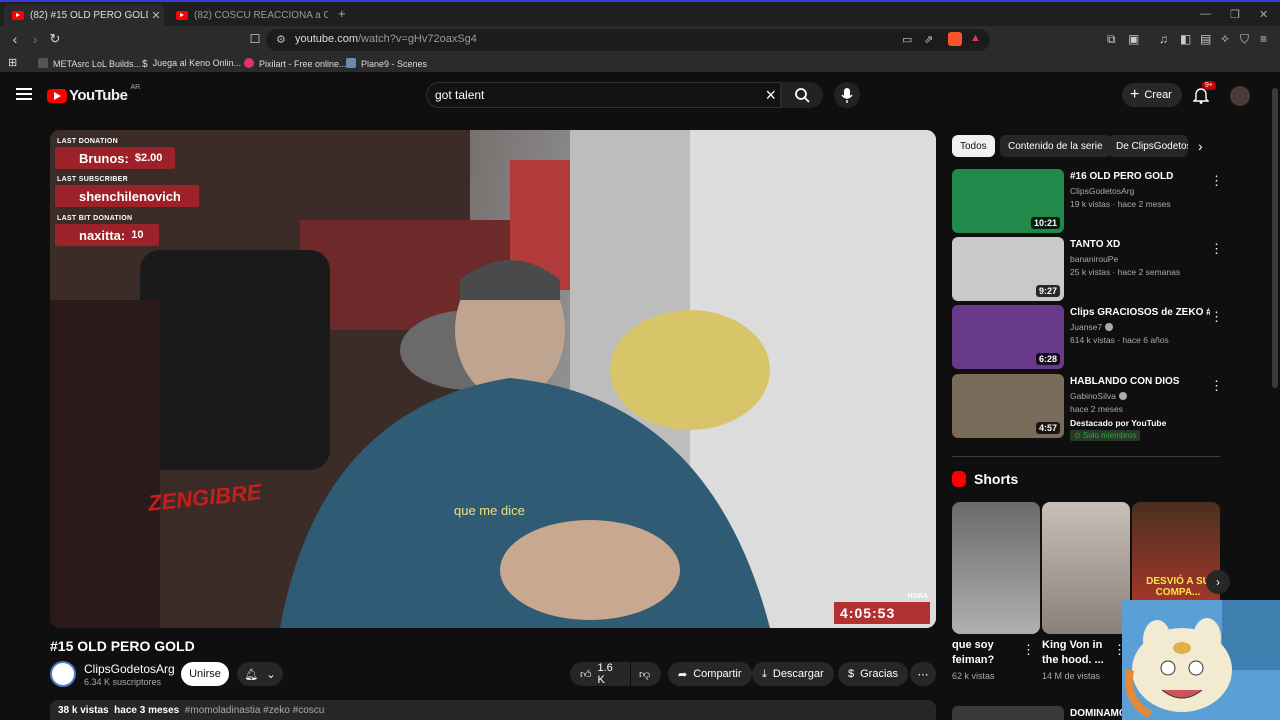  Describe the element at coordinates (417, 39) in the screenshot. I see `url-path: /watch?v=gHv72oaxSg4` at that location.